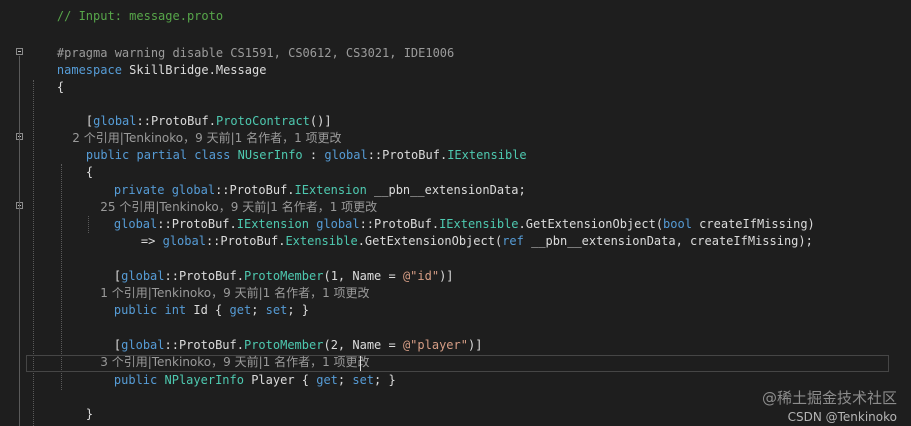  What do you see at coordinates (89, 70) in the screenshot?
I see `keyword: namespace` at bounding box center [89, 70].